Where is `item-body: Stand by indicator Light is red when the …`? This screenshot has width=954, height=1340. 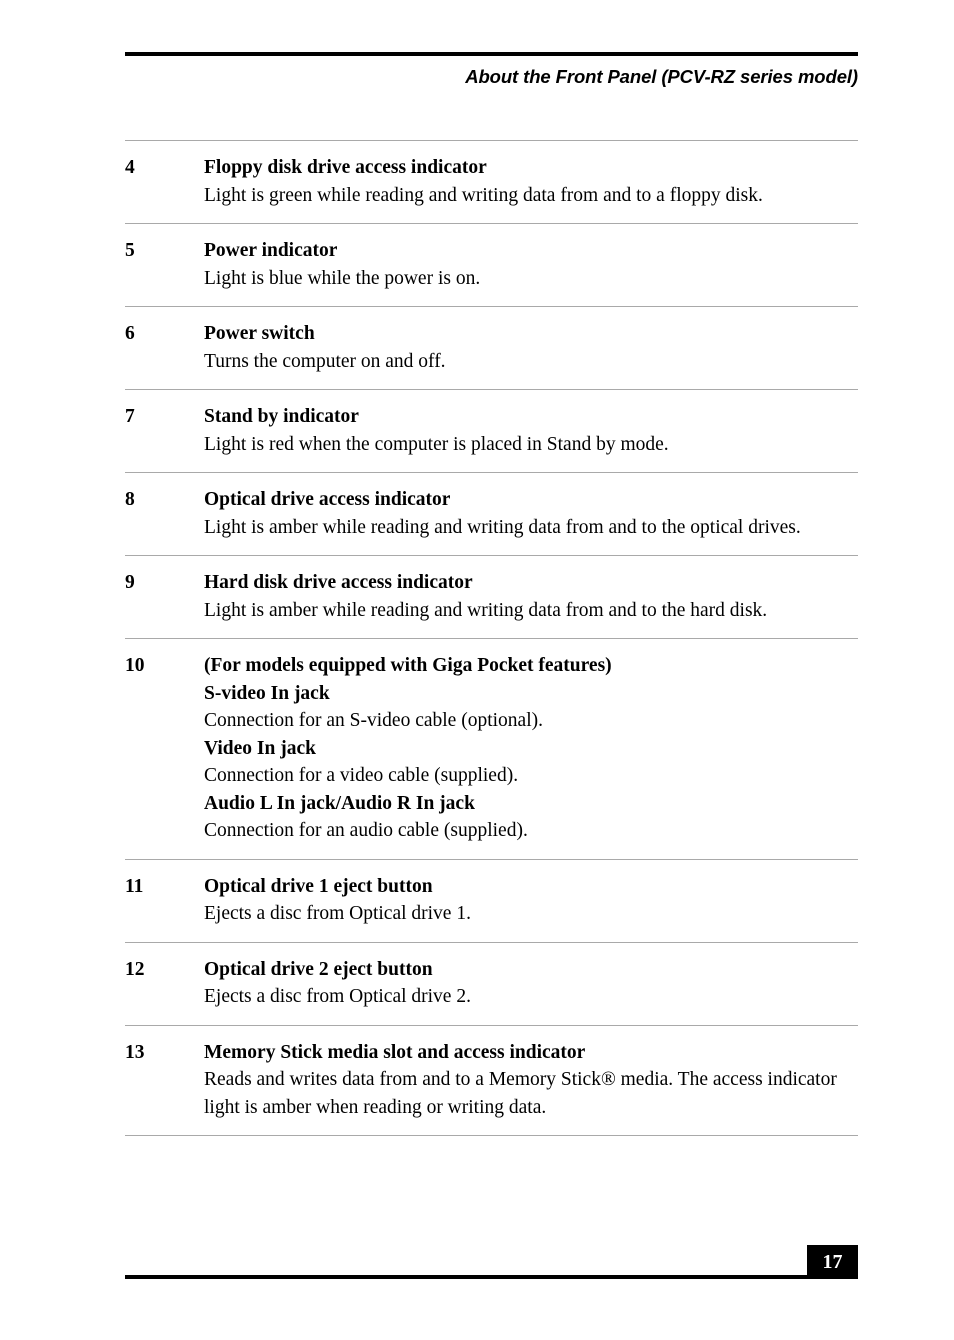 item-body: Stand by indicator Light is red when the … is located at coordinates (531, 430).